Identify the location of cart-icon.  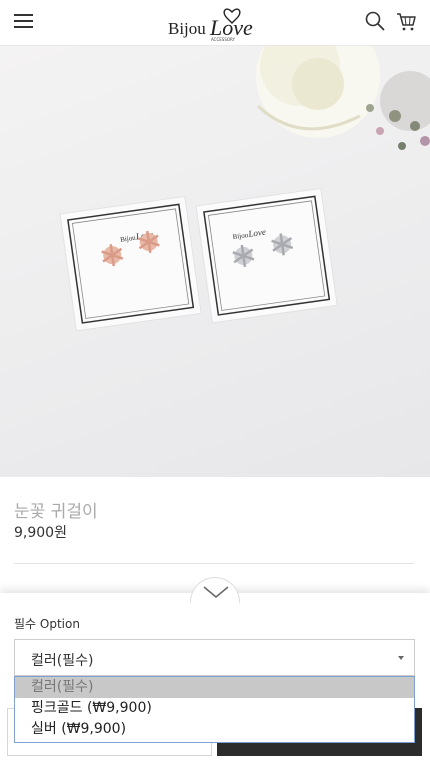
(406, 21).